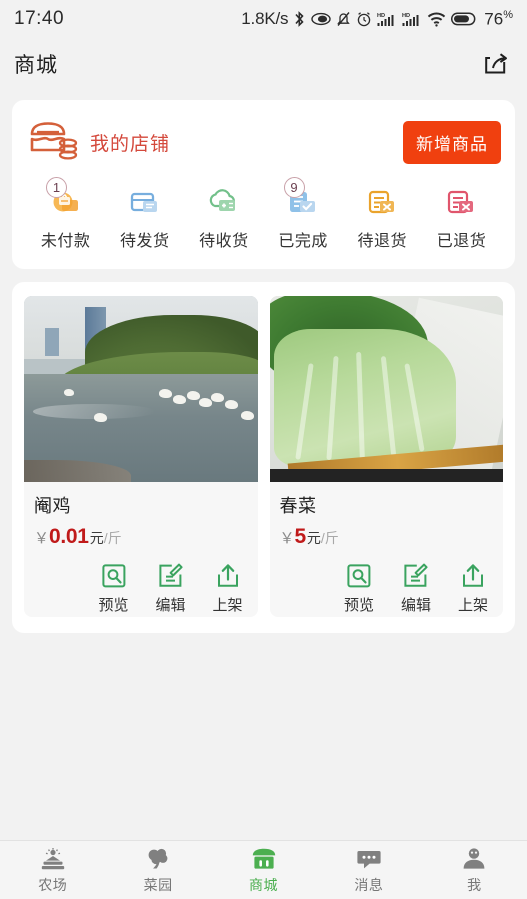 This screenshot has width=527, height=899. I want to click on status-label-pending-return: 待退货, so click(382, 241).